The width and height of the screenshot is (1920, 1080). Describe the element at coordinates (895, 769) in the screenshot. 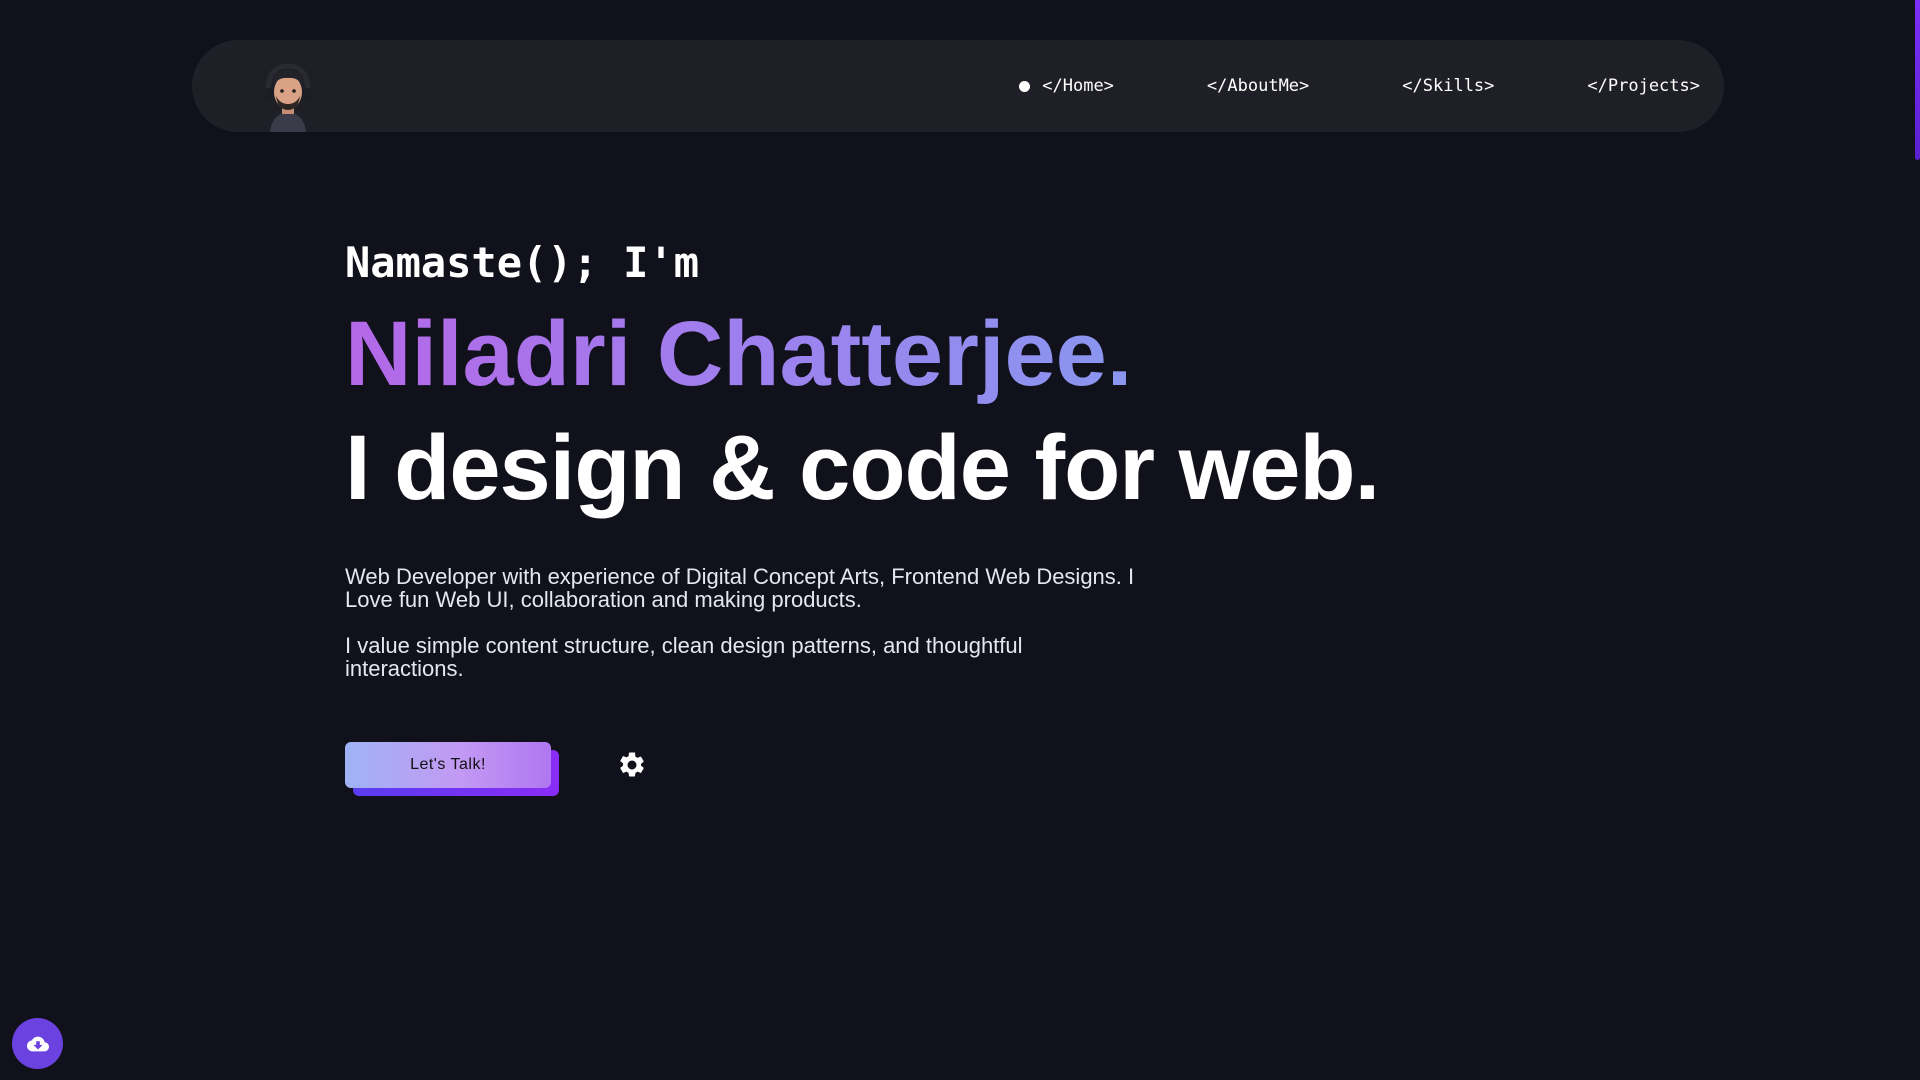

I see `hero-actions: Let's Talk!` at that location.